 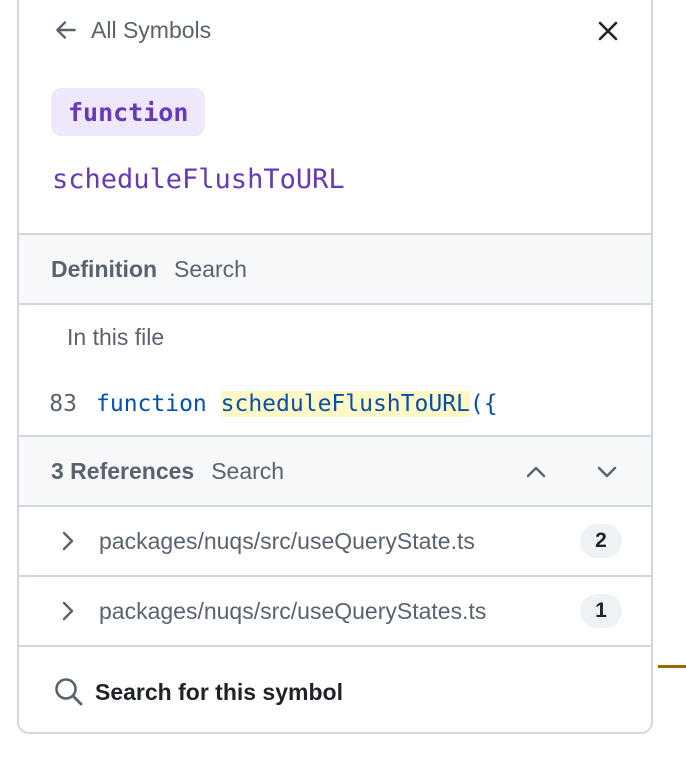 What do you see at coordinates (247, 471) in the screenshot?
I see `references-search-link: Search` at bounding box center [247, 471].